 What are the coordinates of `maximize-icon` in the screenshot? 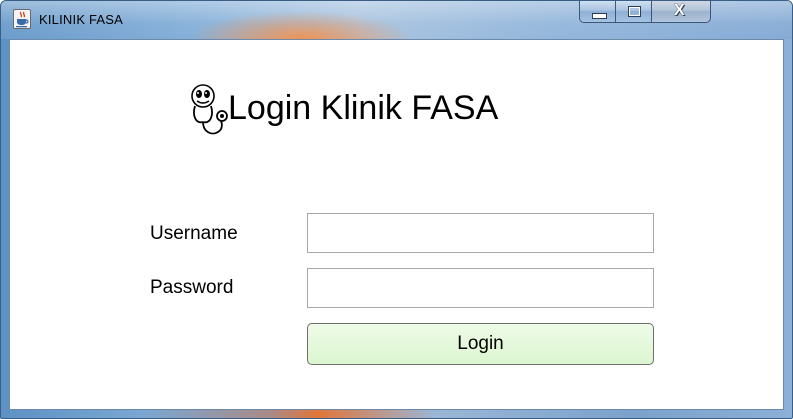 It's located at (634, 11).